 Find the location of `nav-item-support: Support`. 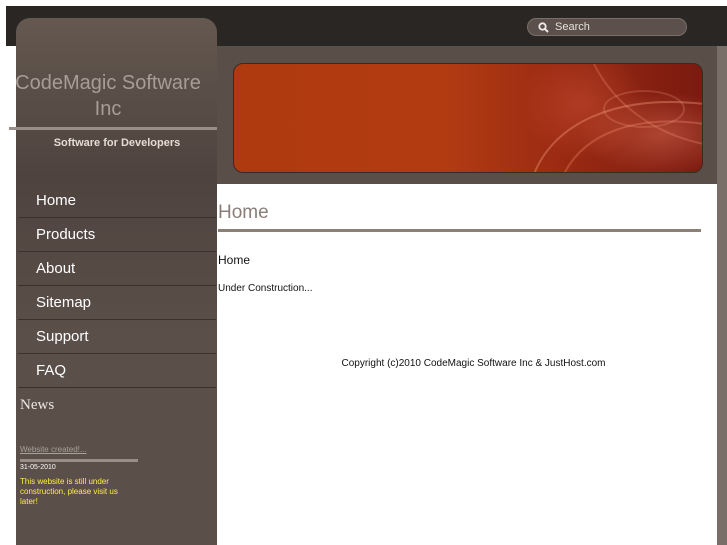

nav-item-support: Support is located at coordinates (117, 337).